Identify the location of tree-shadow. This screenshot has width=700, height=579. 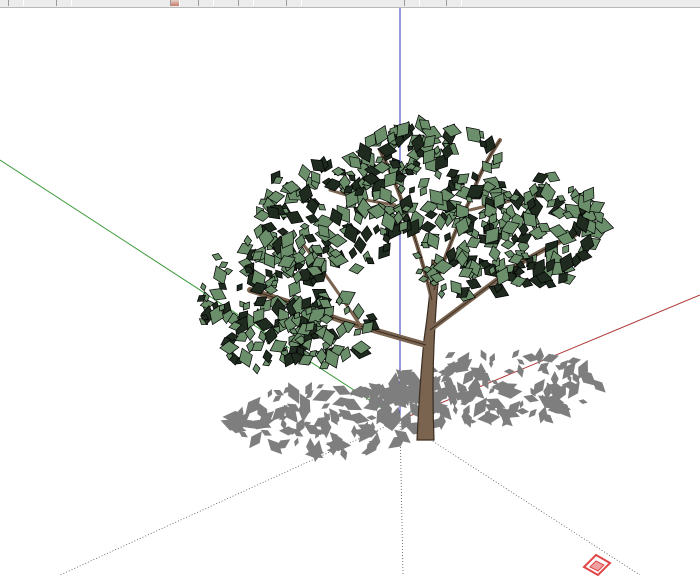
(413, 405).